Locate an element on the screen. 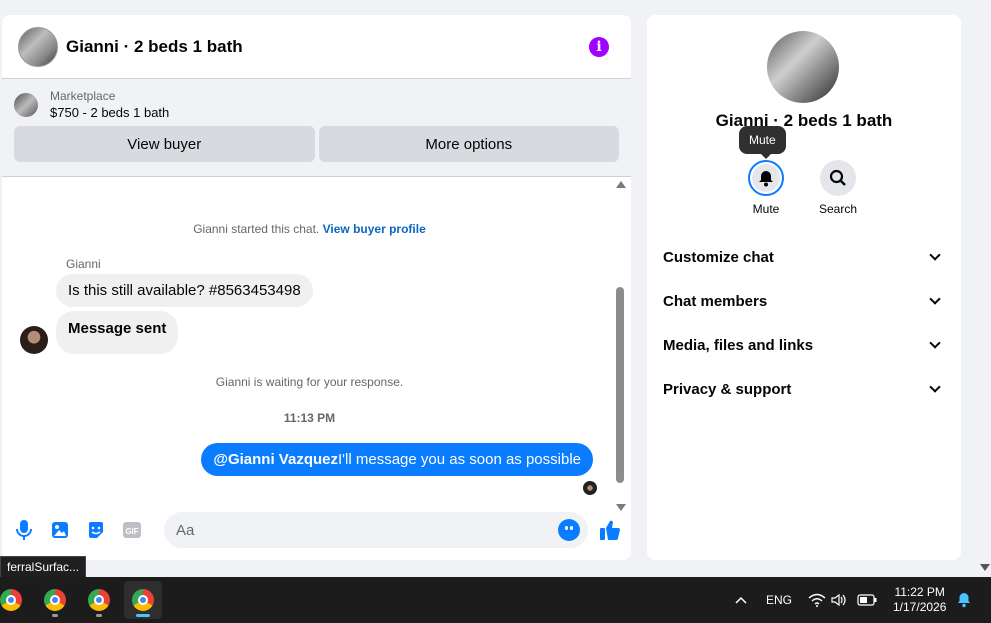  info-title: Gianni · 2 beds 1 bath is located at coordinates (804, 120).